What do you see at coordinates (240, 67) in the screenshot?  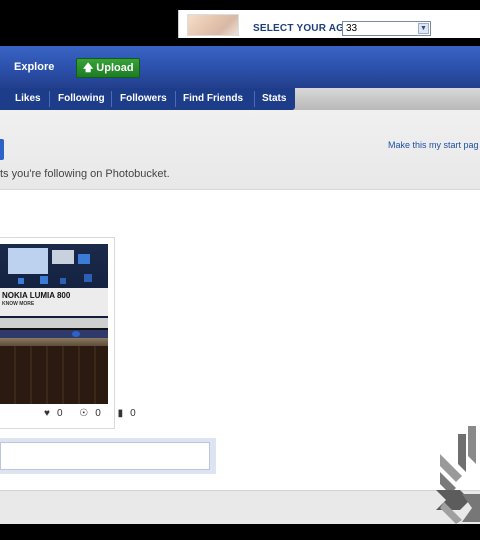 I see `top-navigation: Explore` at bounding box center [240, 67].